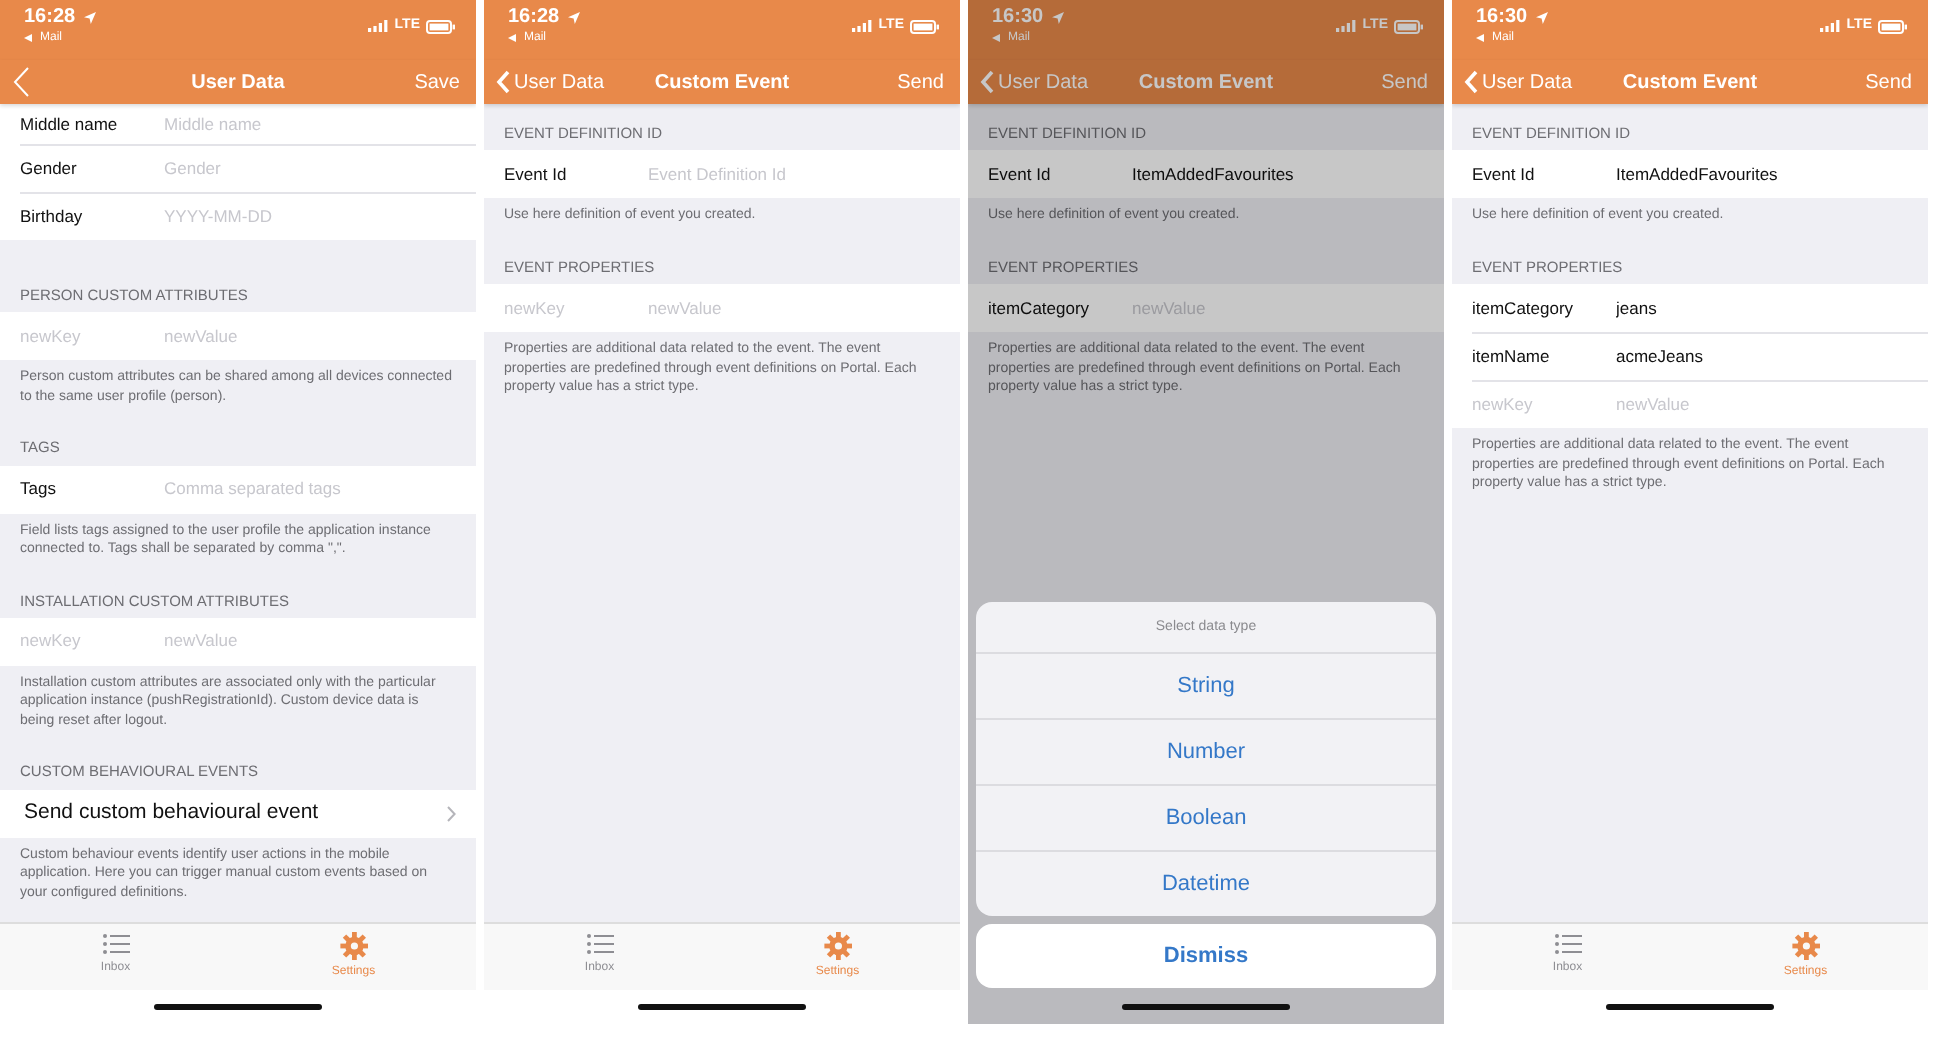 The image size is (1940, 1064). Describe the element at coordinates (274, 217) in the screenshot. I see `value-field: YYYY-MM-DD` at that location.